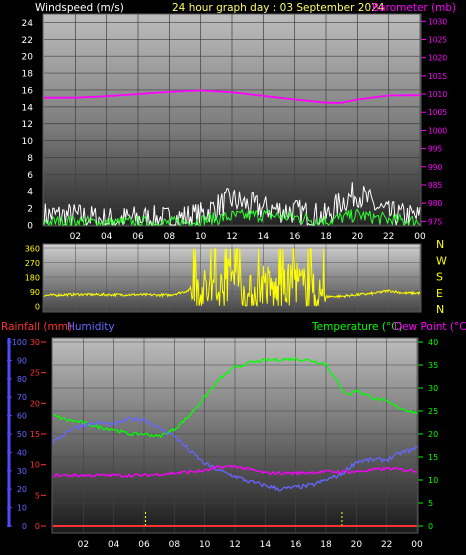  What do you see at coordinates (437, 76) in the screenshot?
I see `barometer-tick-label: 1015` at bounding box center [437, 76].